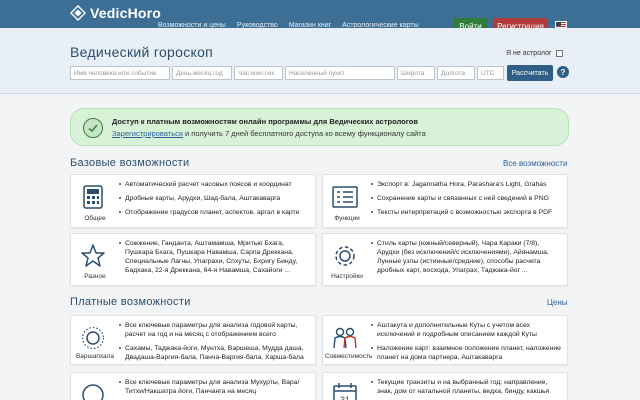  Describe the element at coordinates (347, 218) in the screenshot. I see `card-label: Функции` at that location.